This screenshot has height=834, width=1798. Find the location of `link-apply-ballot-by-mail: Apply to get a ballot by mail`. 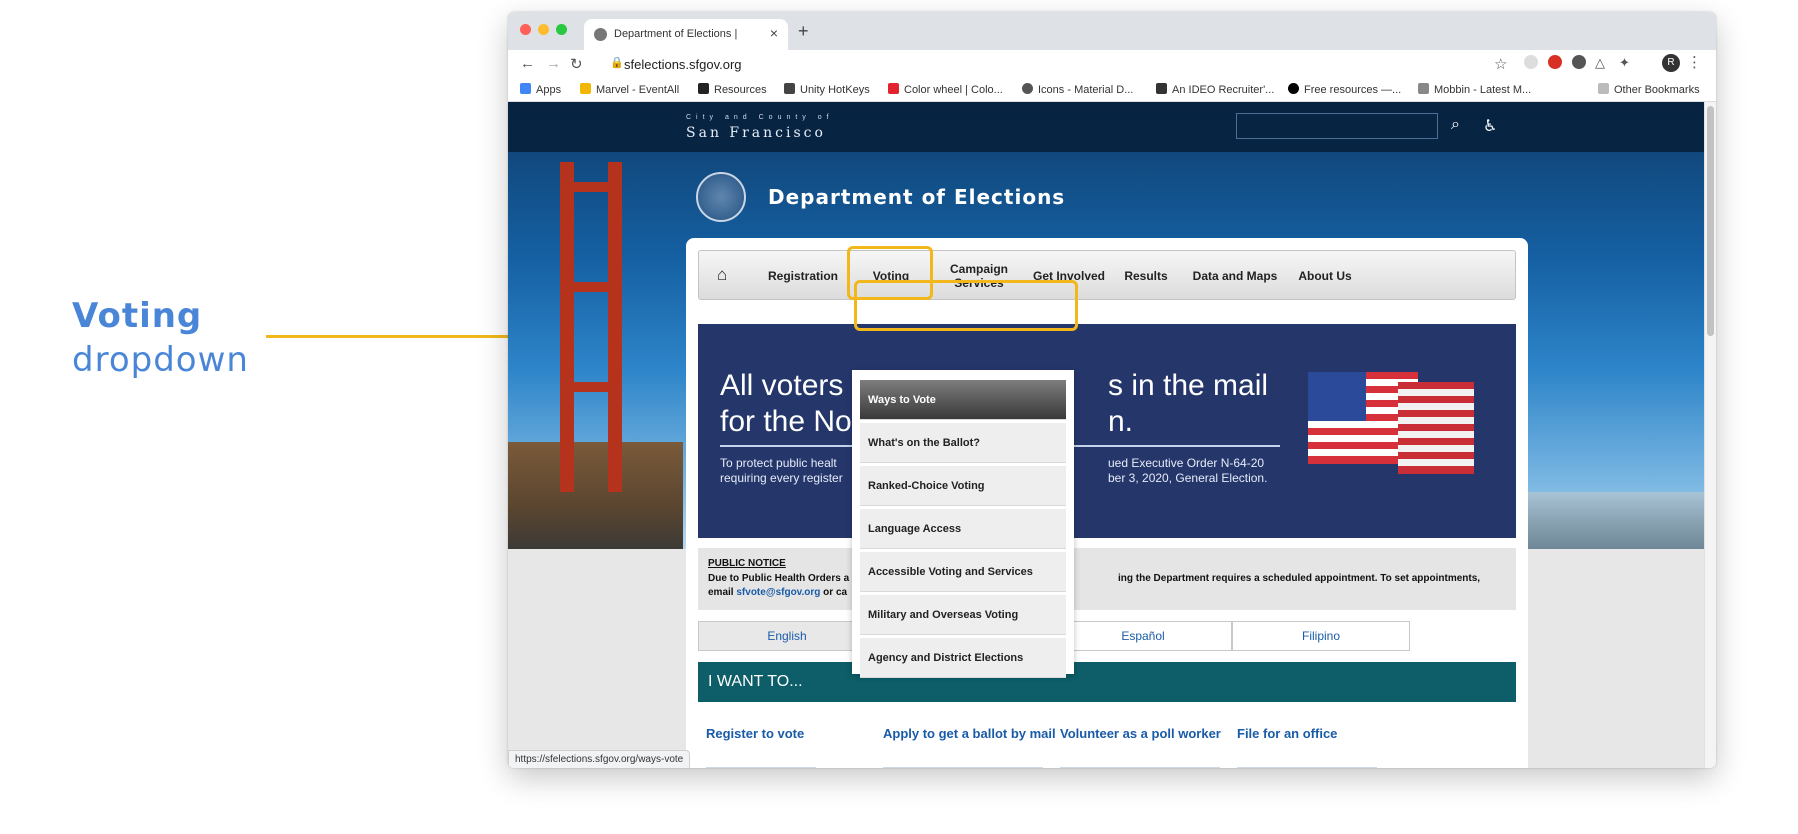

link-apply-ballot-by-mail: Apply to get a ballot by mail is located at coordinates (969, 733).